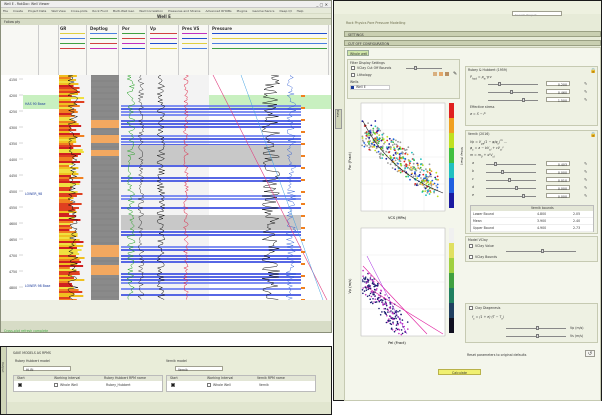 The width and height of the screenshot is (602, 415). What do you see at coordinates (472, 34) in the screenshot?
I see `settings-section: SETTINGS` at bounding box center [472, 34].